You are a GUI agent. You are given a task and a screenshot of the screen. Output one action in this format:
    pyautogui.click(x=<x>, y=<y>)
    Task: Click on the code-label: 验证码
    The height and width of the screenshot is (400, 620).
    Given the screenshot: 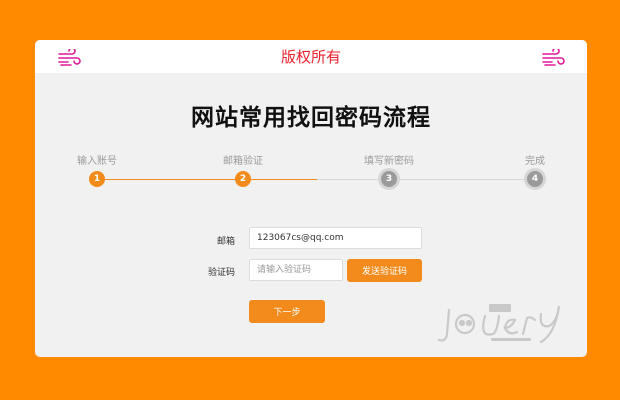 What is the action you would take?
    pyautogui.click(x=221, y=273)
    